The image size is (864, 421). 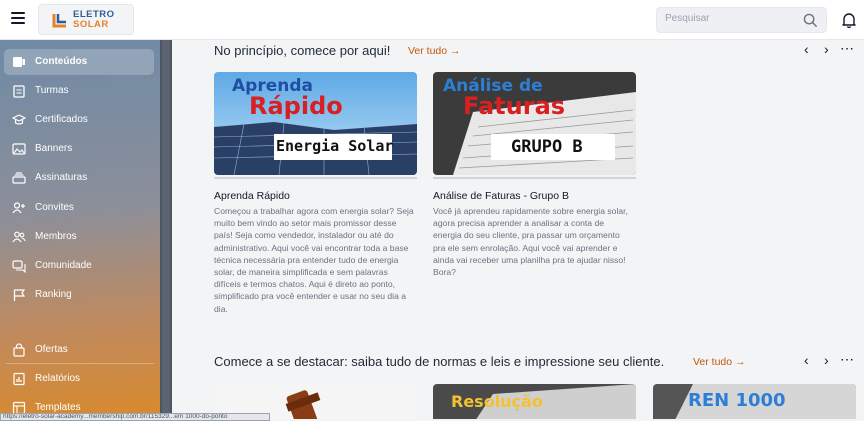 I want to click on scrollbar-thumb, so click(x=166, y=229).